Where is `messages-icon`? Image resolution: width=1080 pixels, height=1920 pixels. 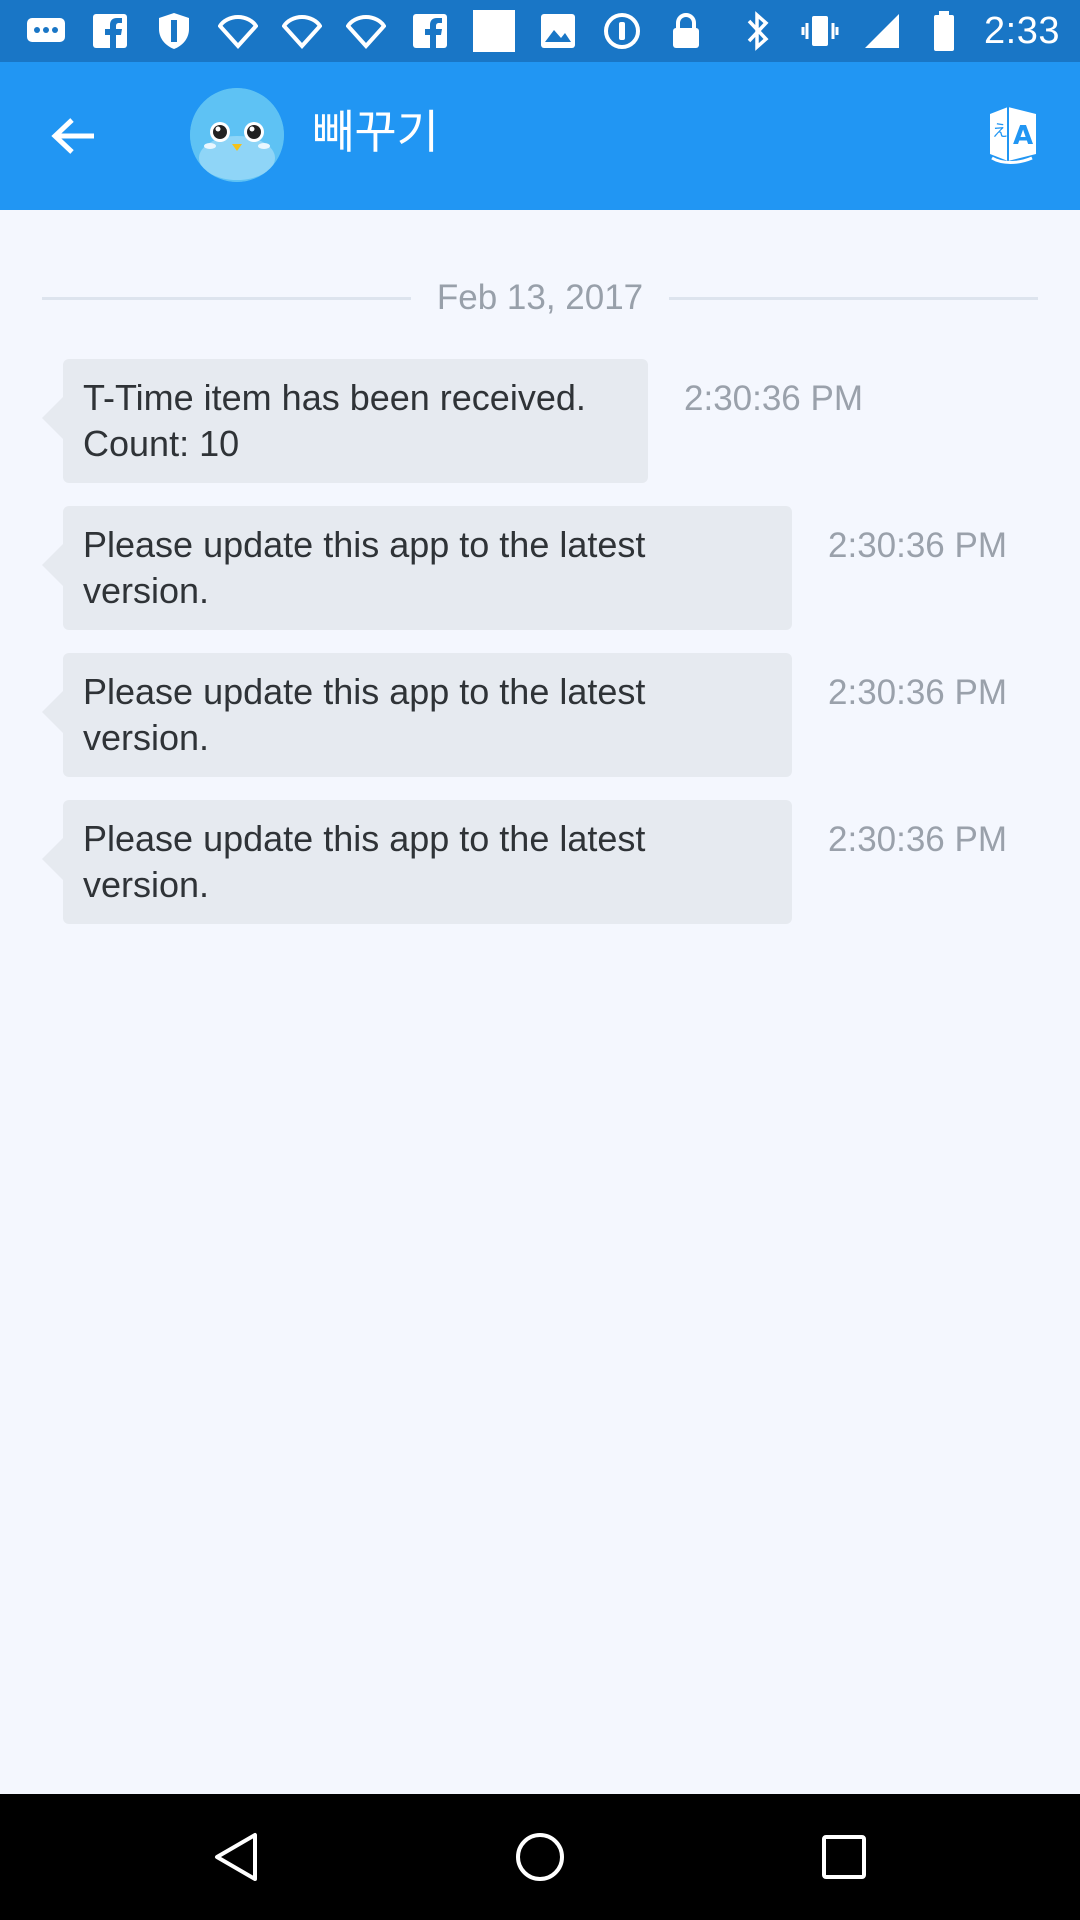 messages-icon is located at coordinates (46, 31).